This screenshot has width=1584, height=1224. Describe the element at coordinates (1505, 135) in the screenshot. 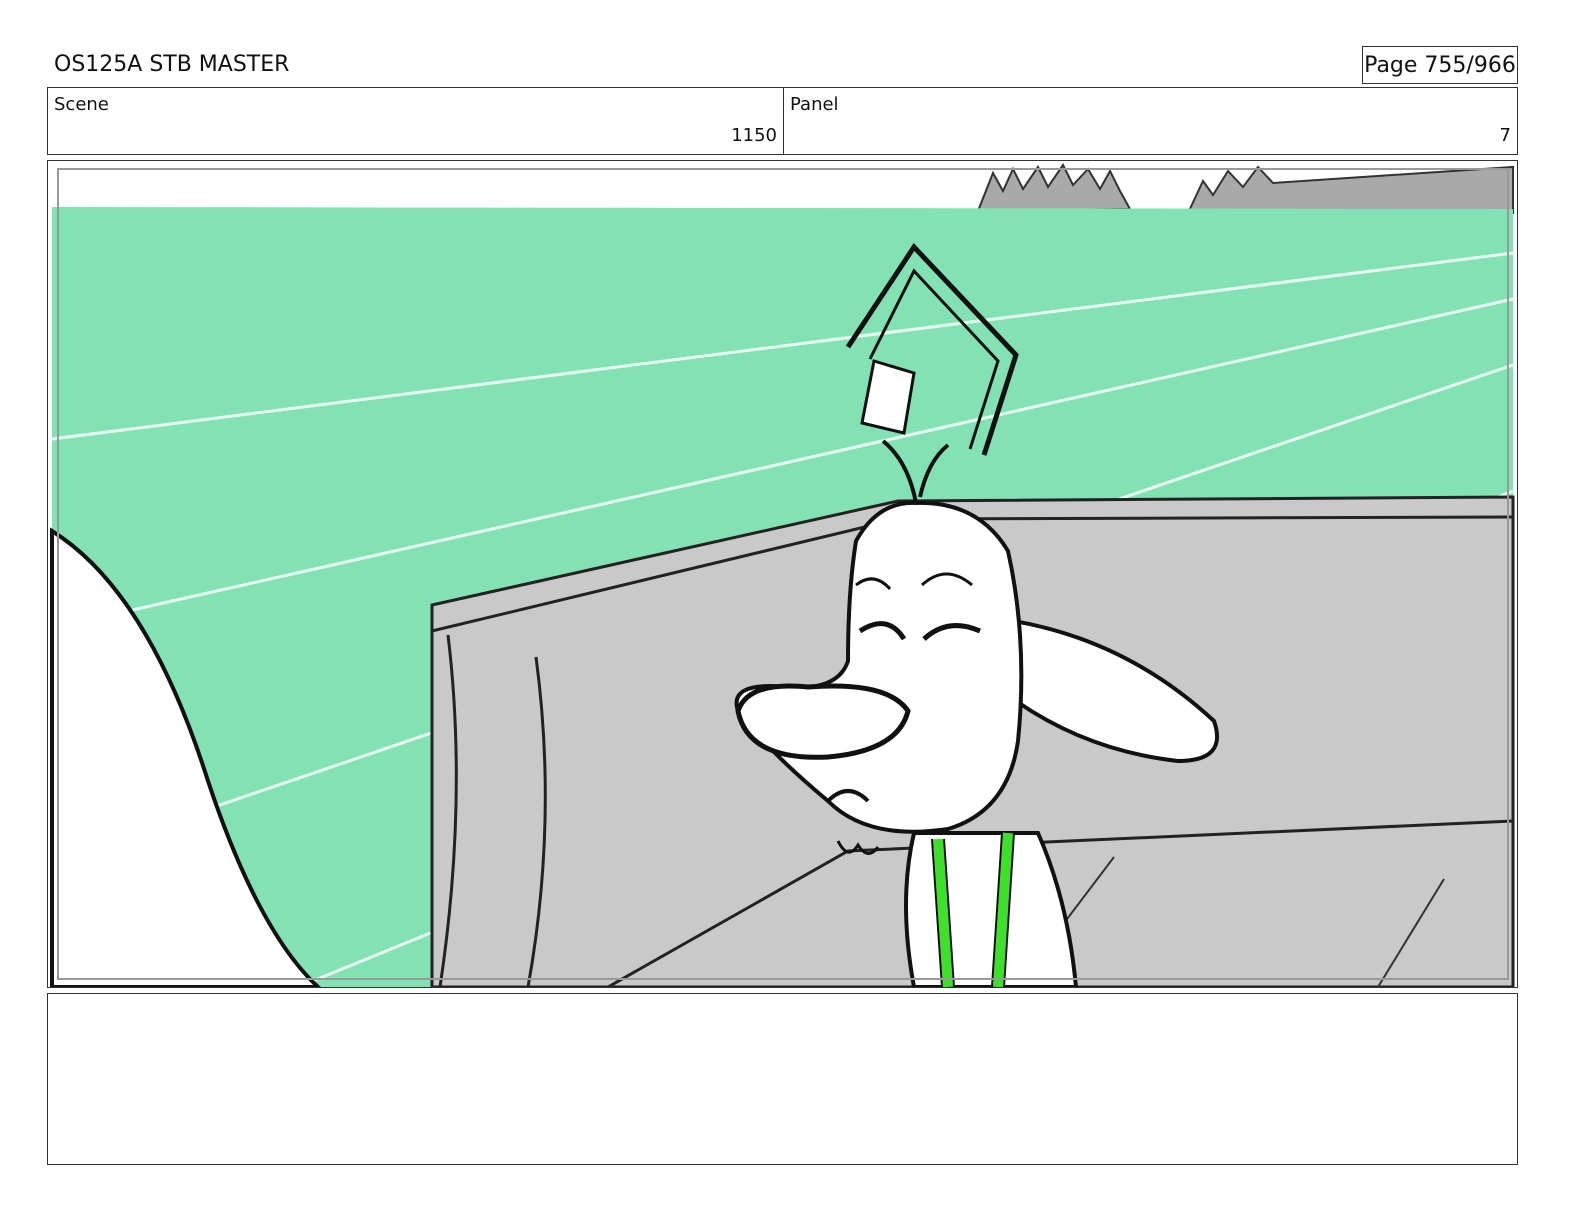

I see `panel-number: 7` at that location.